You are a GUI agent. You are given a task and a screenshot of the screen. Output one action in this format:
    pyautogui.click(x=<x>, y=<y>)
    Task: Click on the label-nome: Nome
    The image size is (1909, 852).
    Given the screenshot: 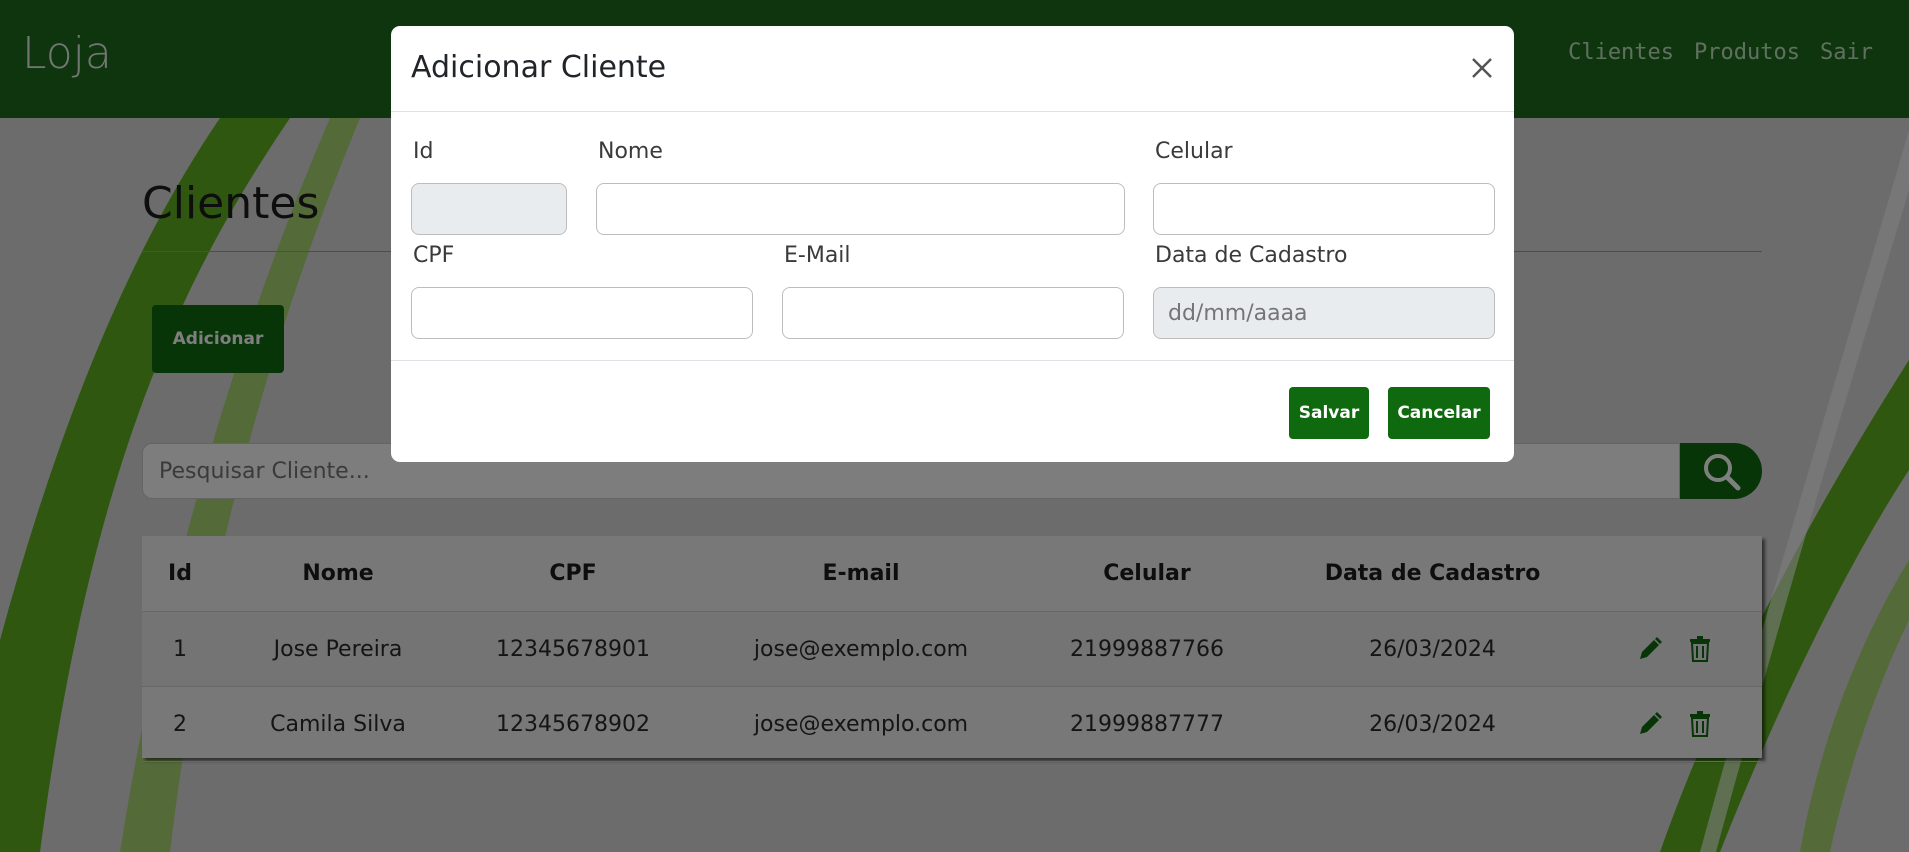 What is the action you would take?
    pyautogui.click(x=630, y=151)
    